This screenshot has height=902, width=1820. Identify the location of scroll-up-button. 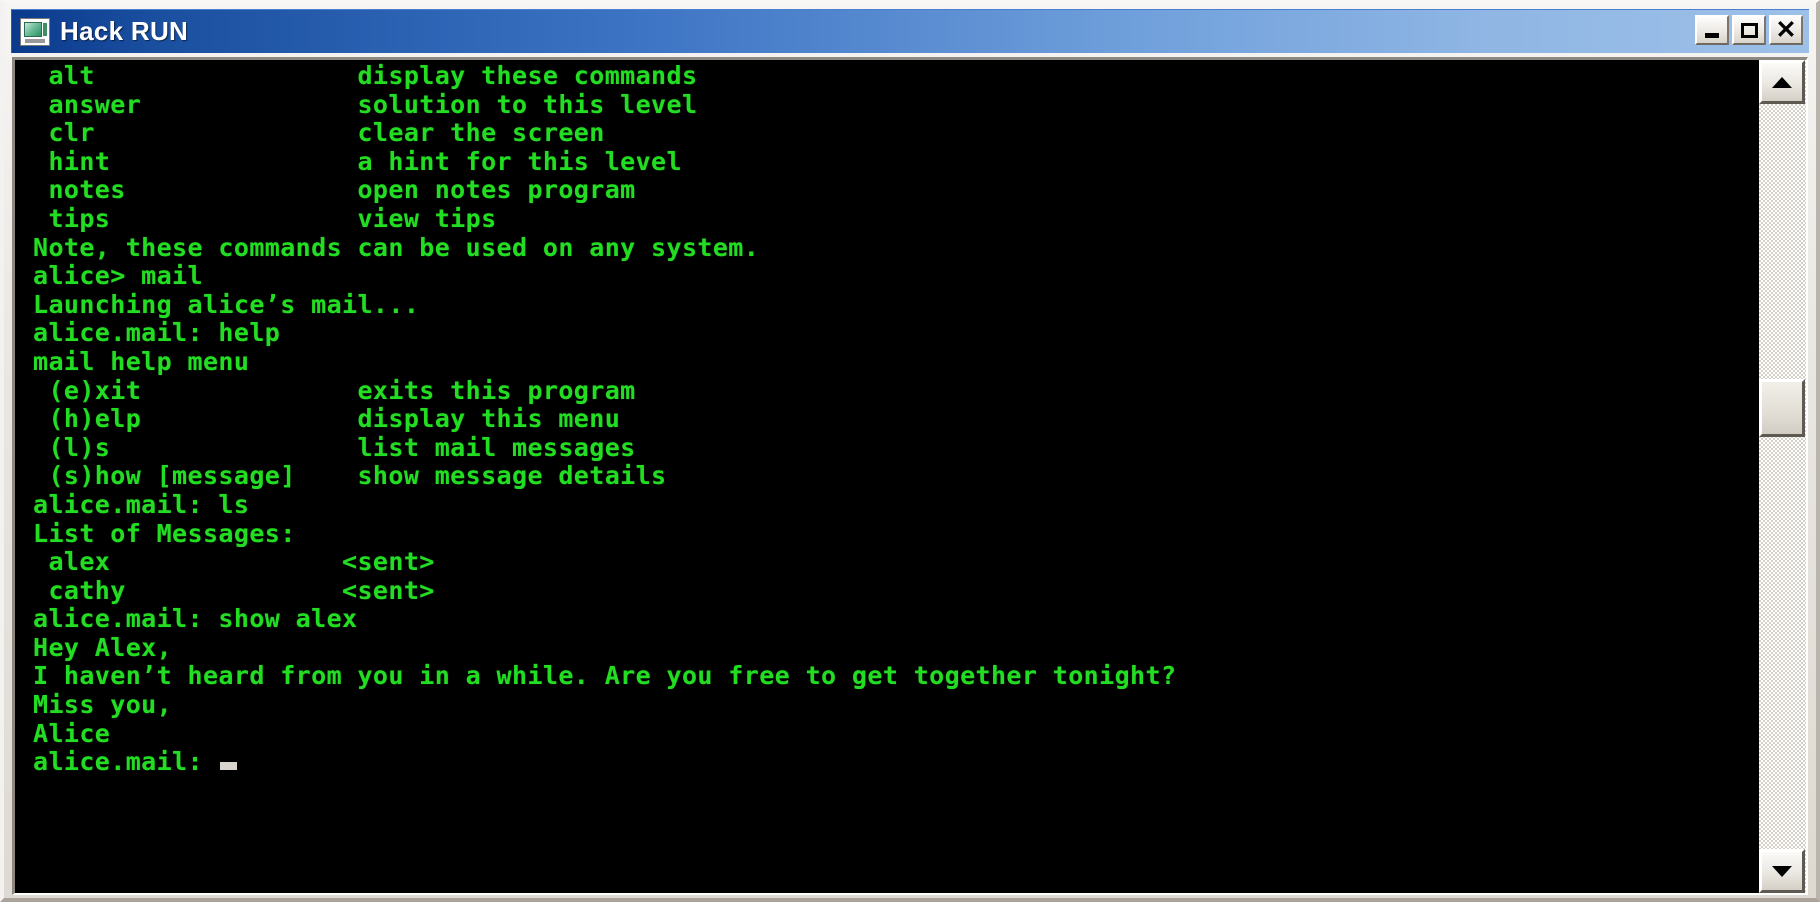
(1782, 82).